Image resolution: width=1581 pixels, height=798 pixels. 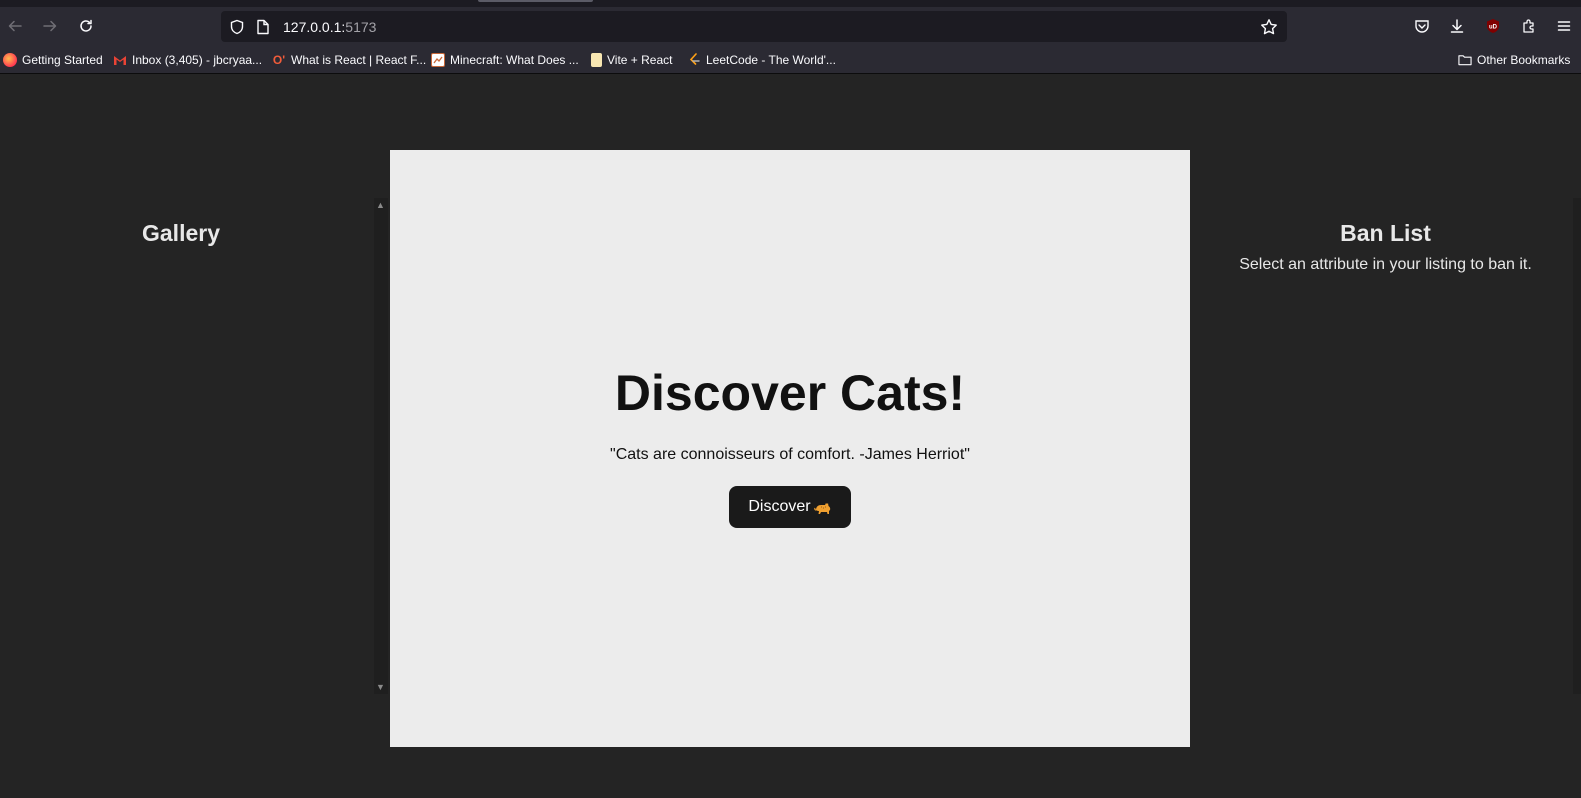 I want to click on gallery-title: Gallery, so click(x=181, y=233).